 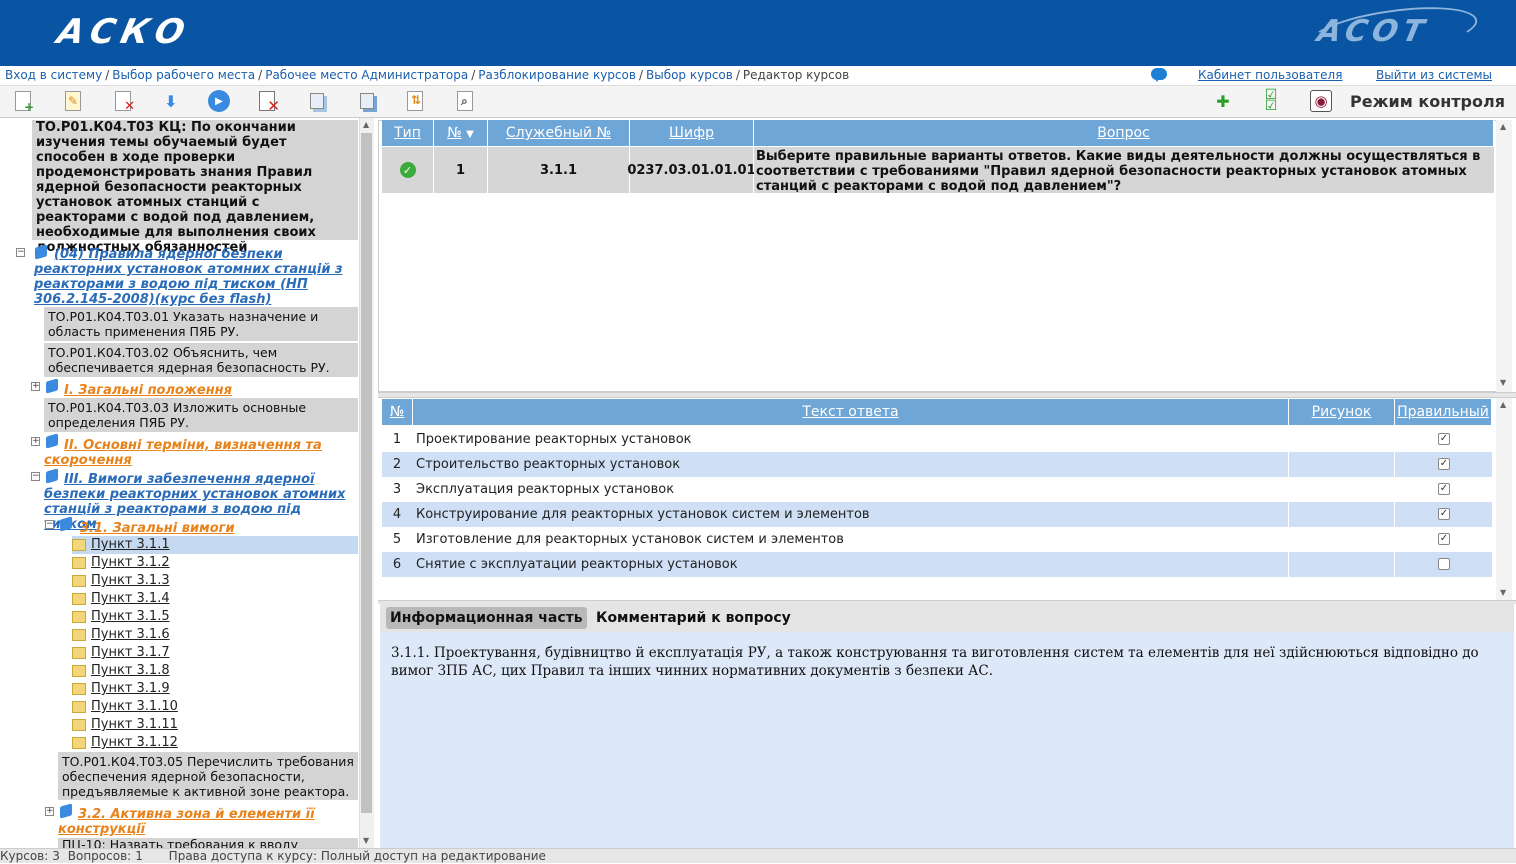 What do you see at coordinates (215, 671) in the screenshot?
I see `tree-punkt-item: Пункт 3.1.8` at bounding box center [215, 671].